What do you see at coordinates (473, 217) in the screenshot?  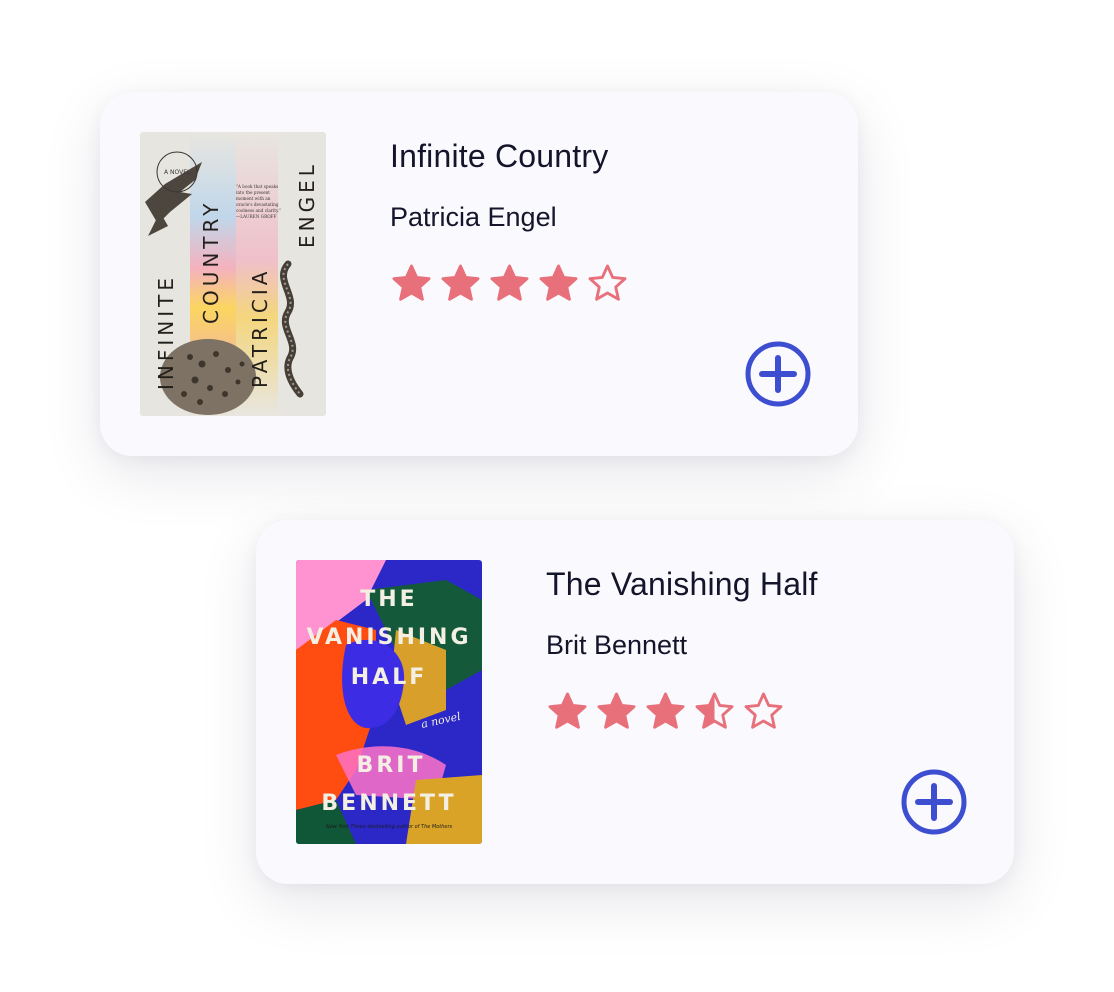 I see `book-author: Patricia Engel` at bounding box center [473, 217].